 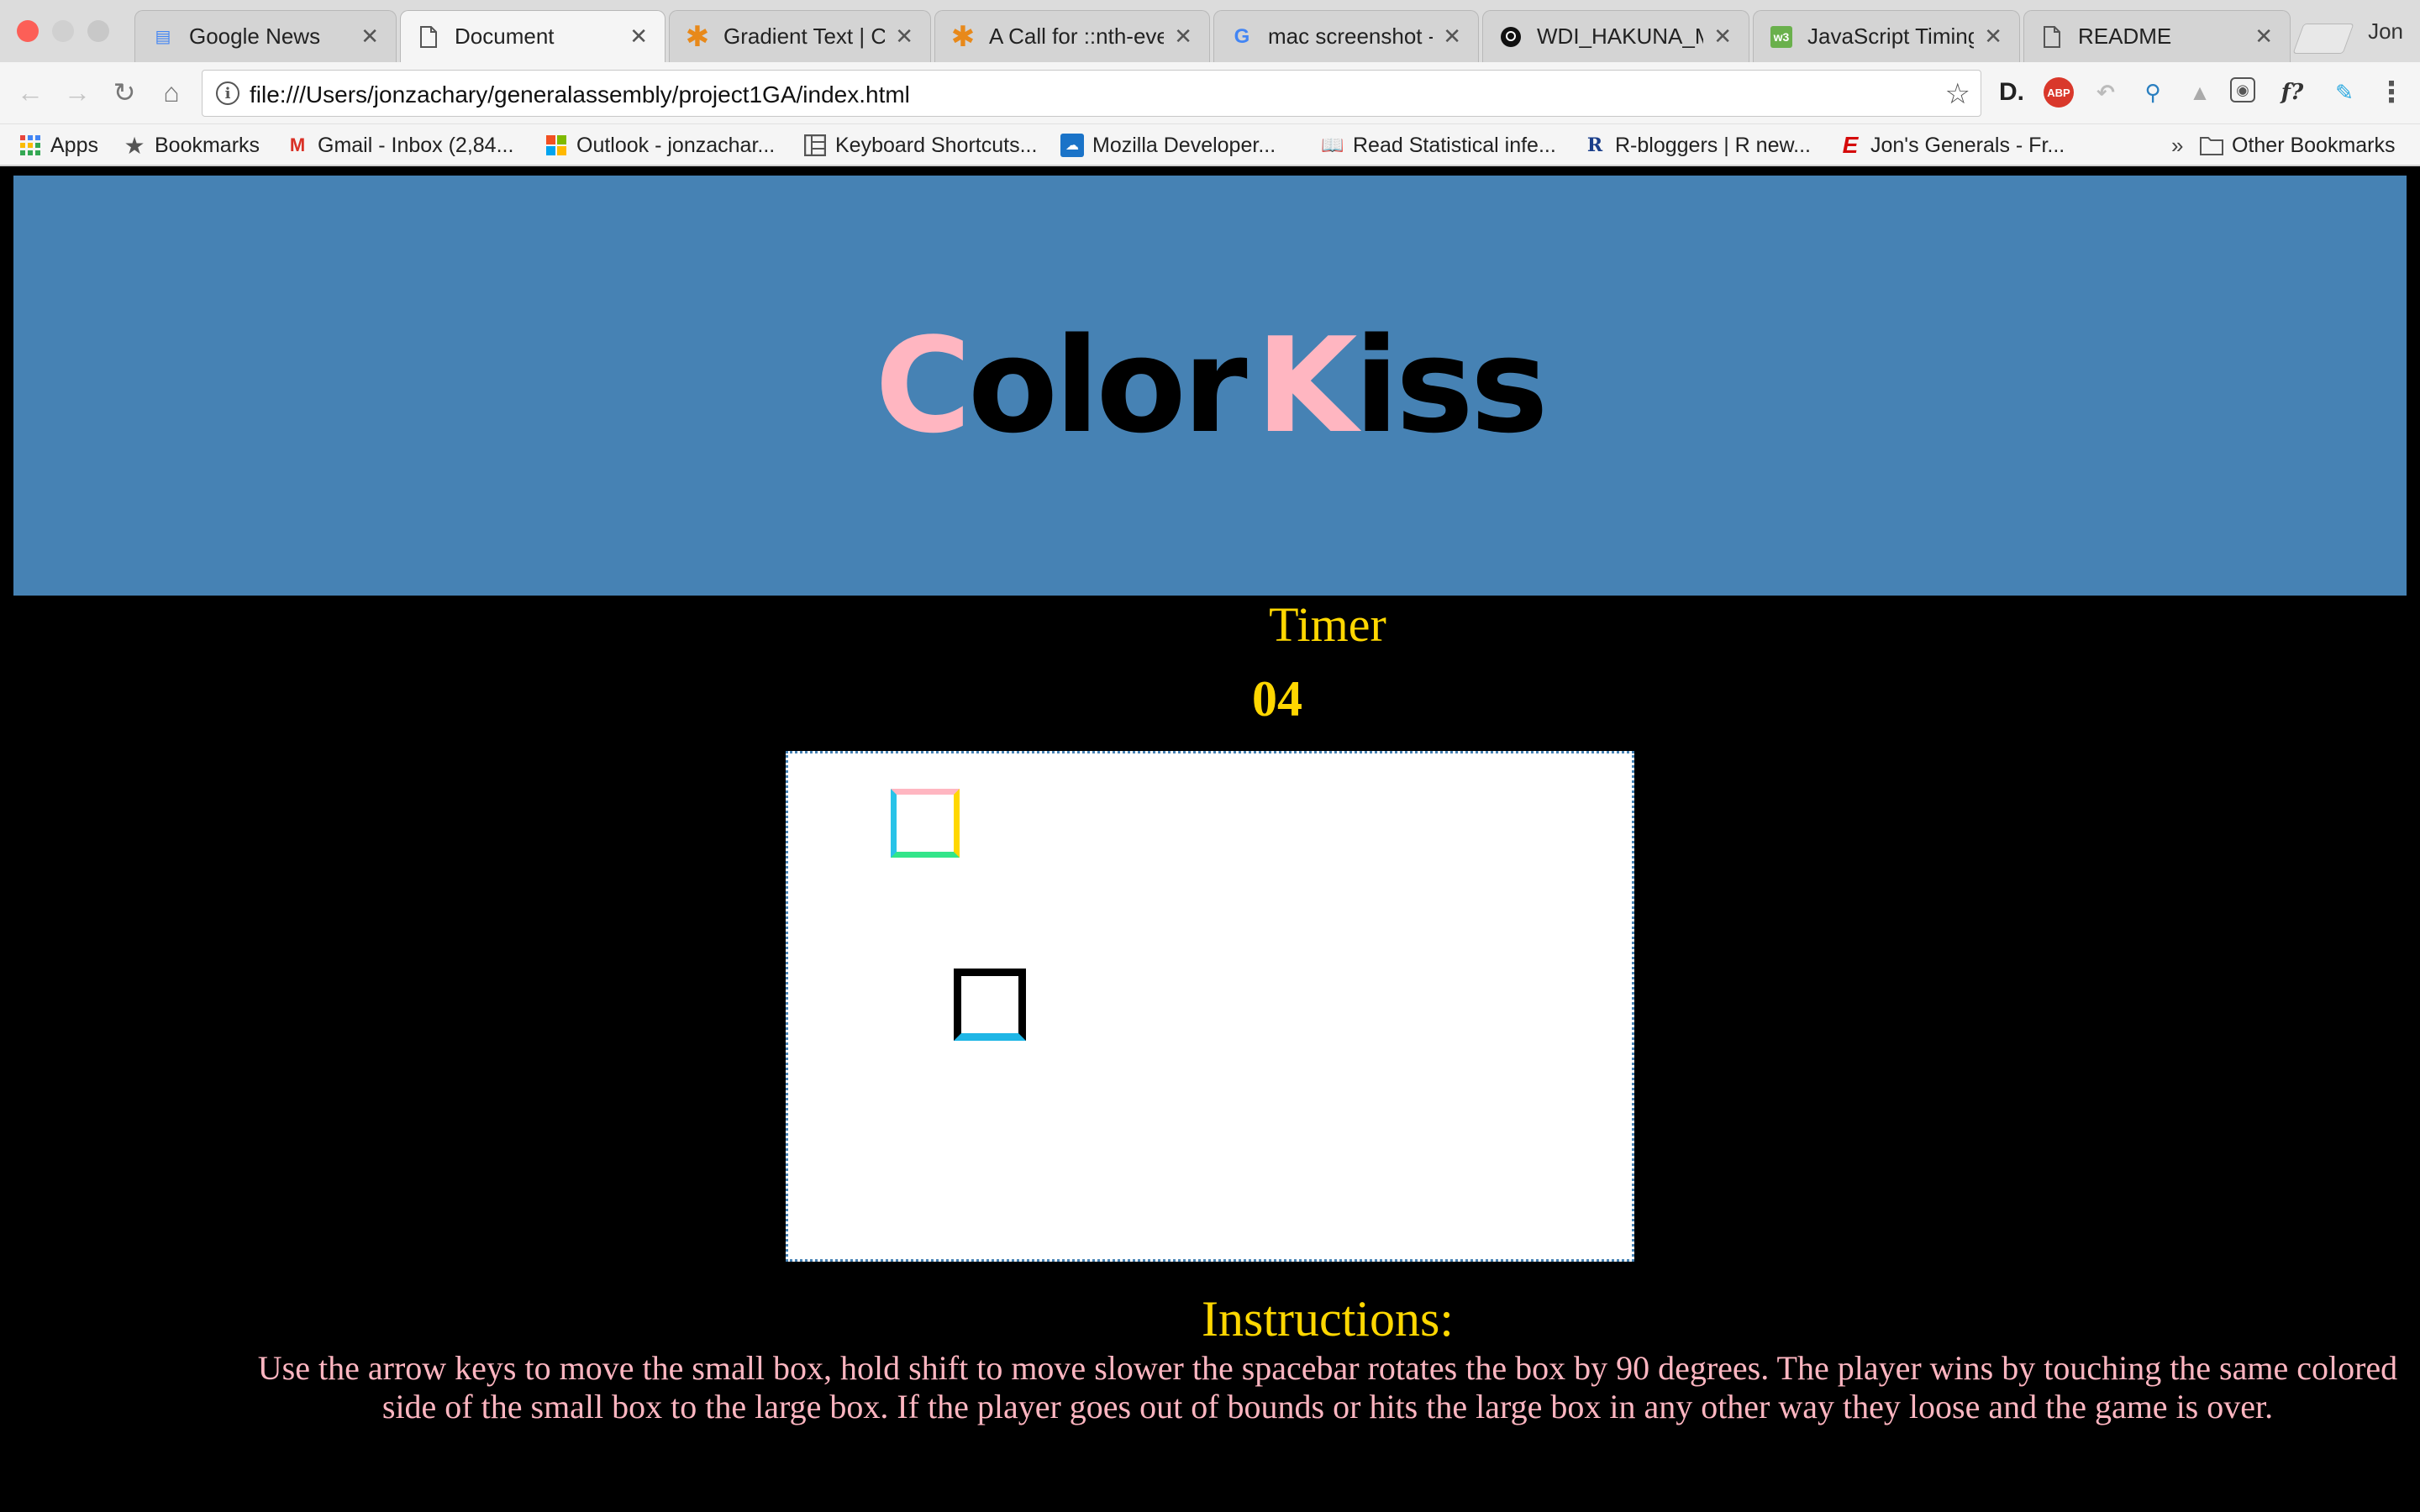 I want to click on book-icon: 📖, so click(x=1332, y=144).